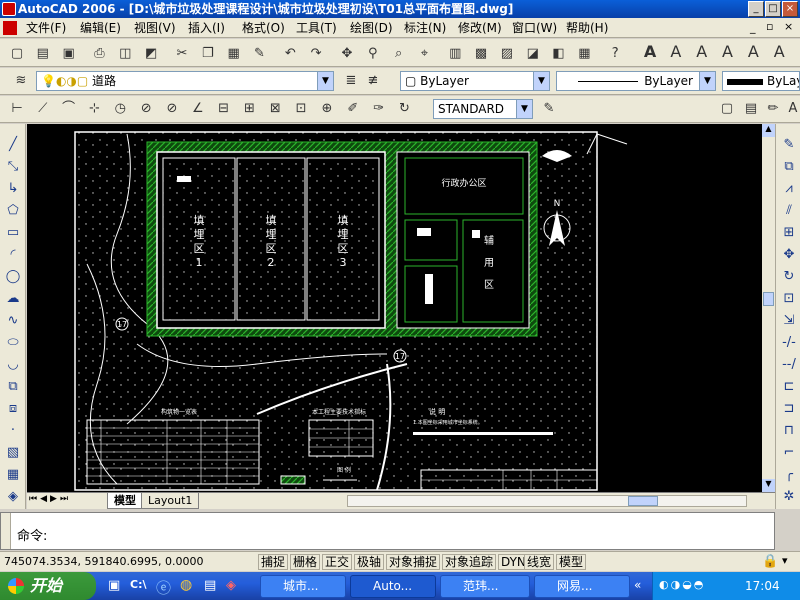 The image size is (800, 600). What do you see at coordinates (13, 365) in the screenshot?
I see `ellipse-arc-icon: ◡` at bounding box center [13, 365].